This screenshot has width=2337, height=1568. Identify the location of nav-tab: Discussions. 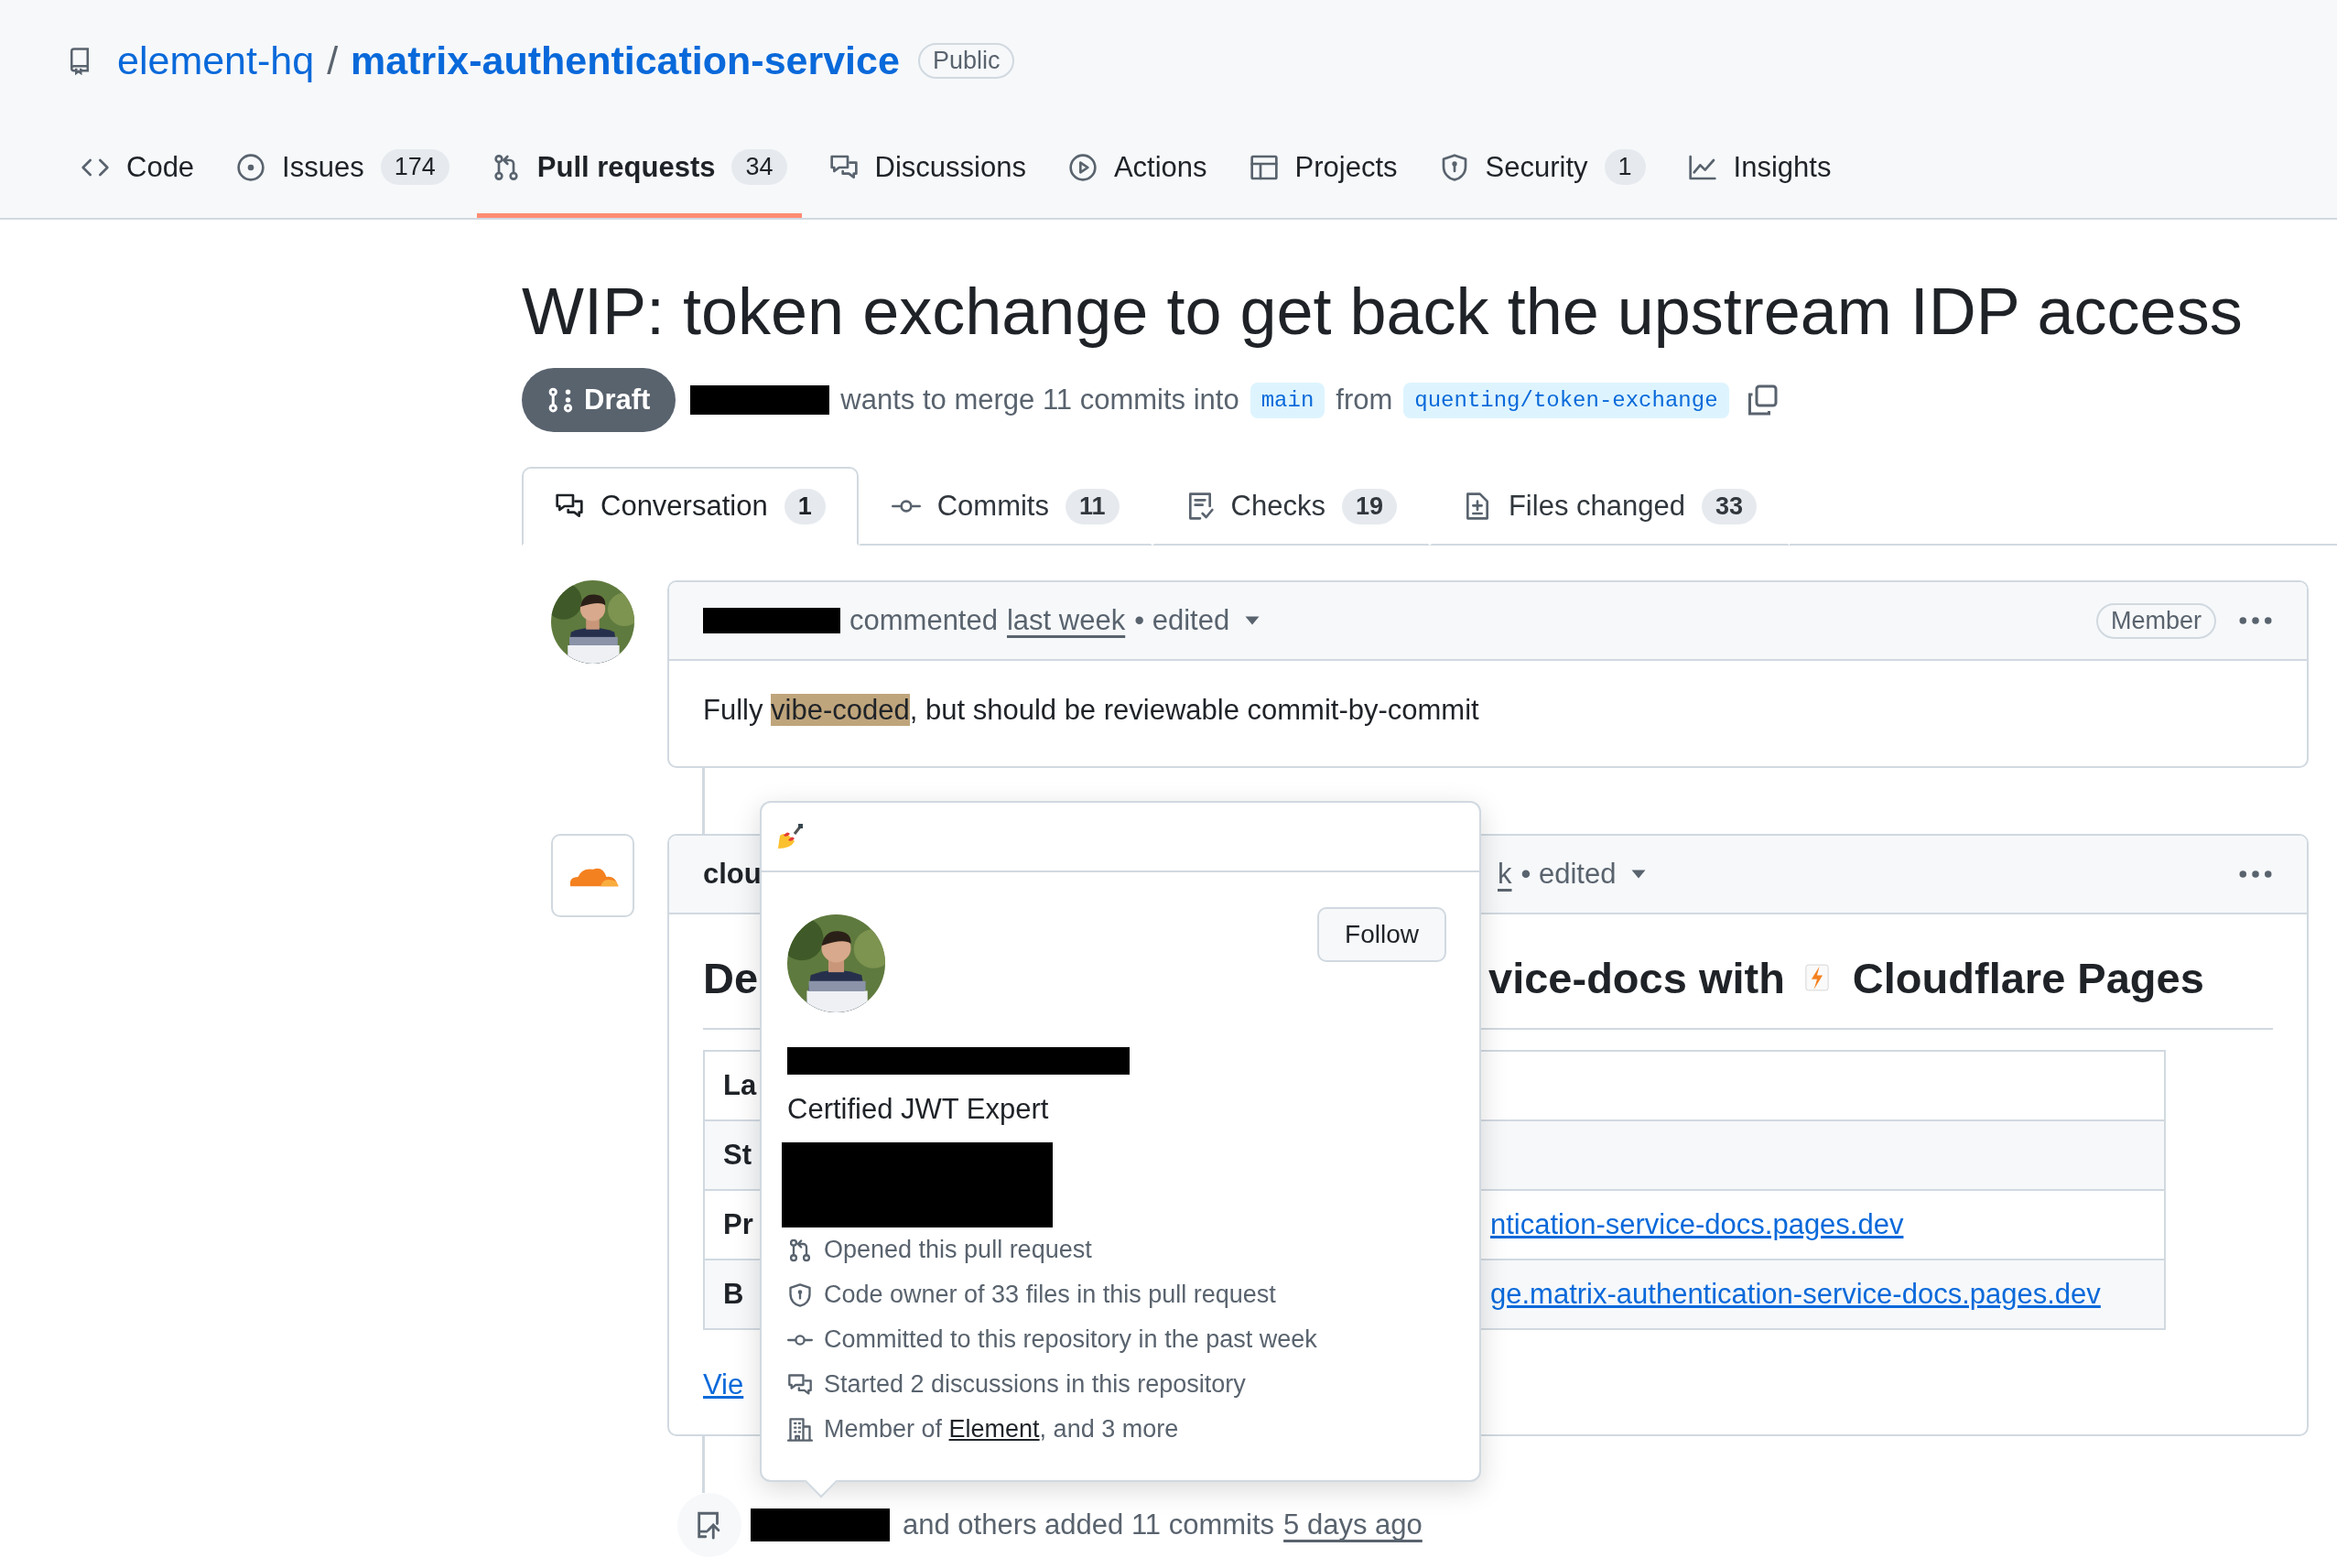
(927, 169).